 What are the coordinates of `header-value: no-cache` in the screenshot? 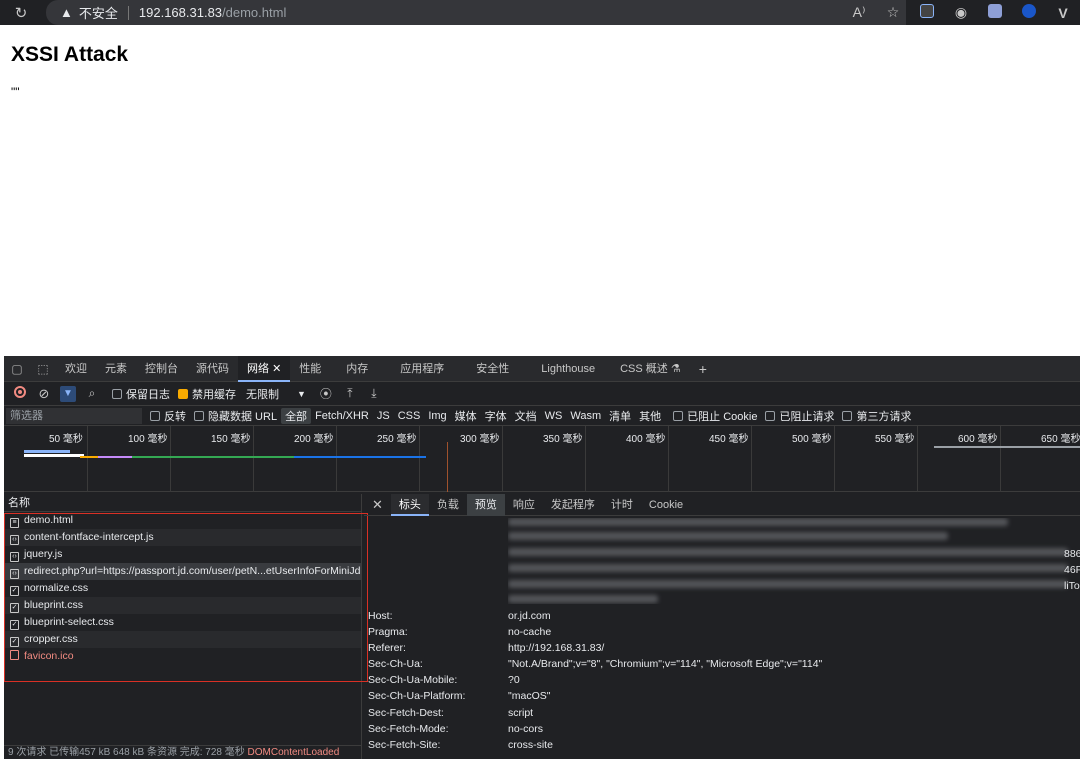 It's located at (530, 632).